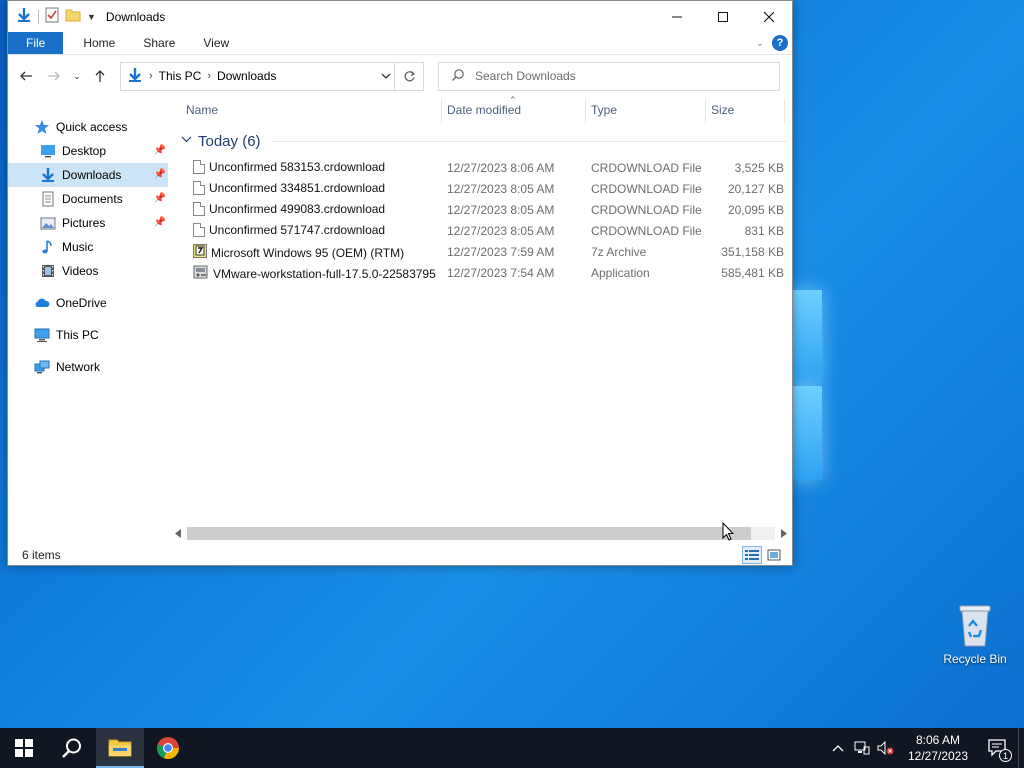  I want to click on videos-icon, so click(48, 271).